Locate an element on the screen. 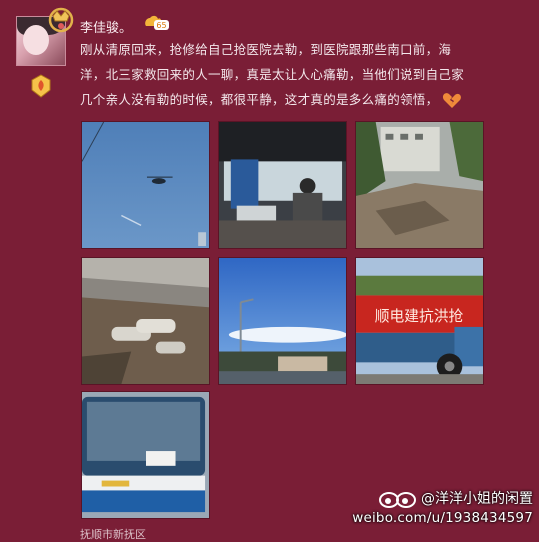 The width and height of the screenshot is (539, 542). vip-level-badge: 65 is located at coordinates (156, 22).